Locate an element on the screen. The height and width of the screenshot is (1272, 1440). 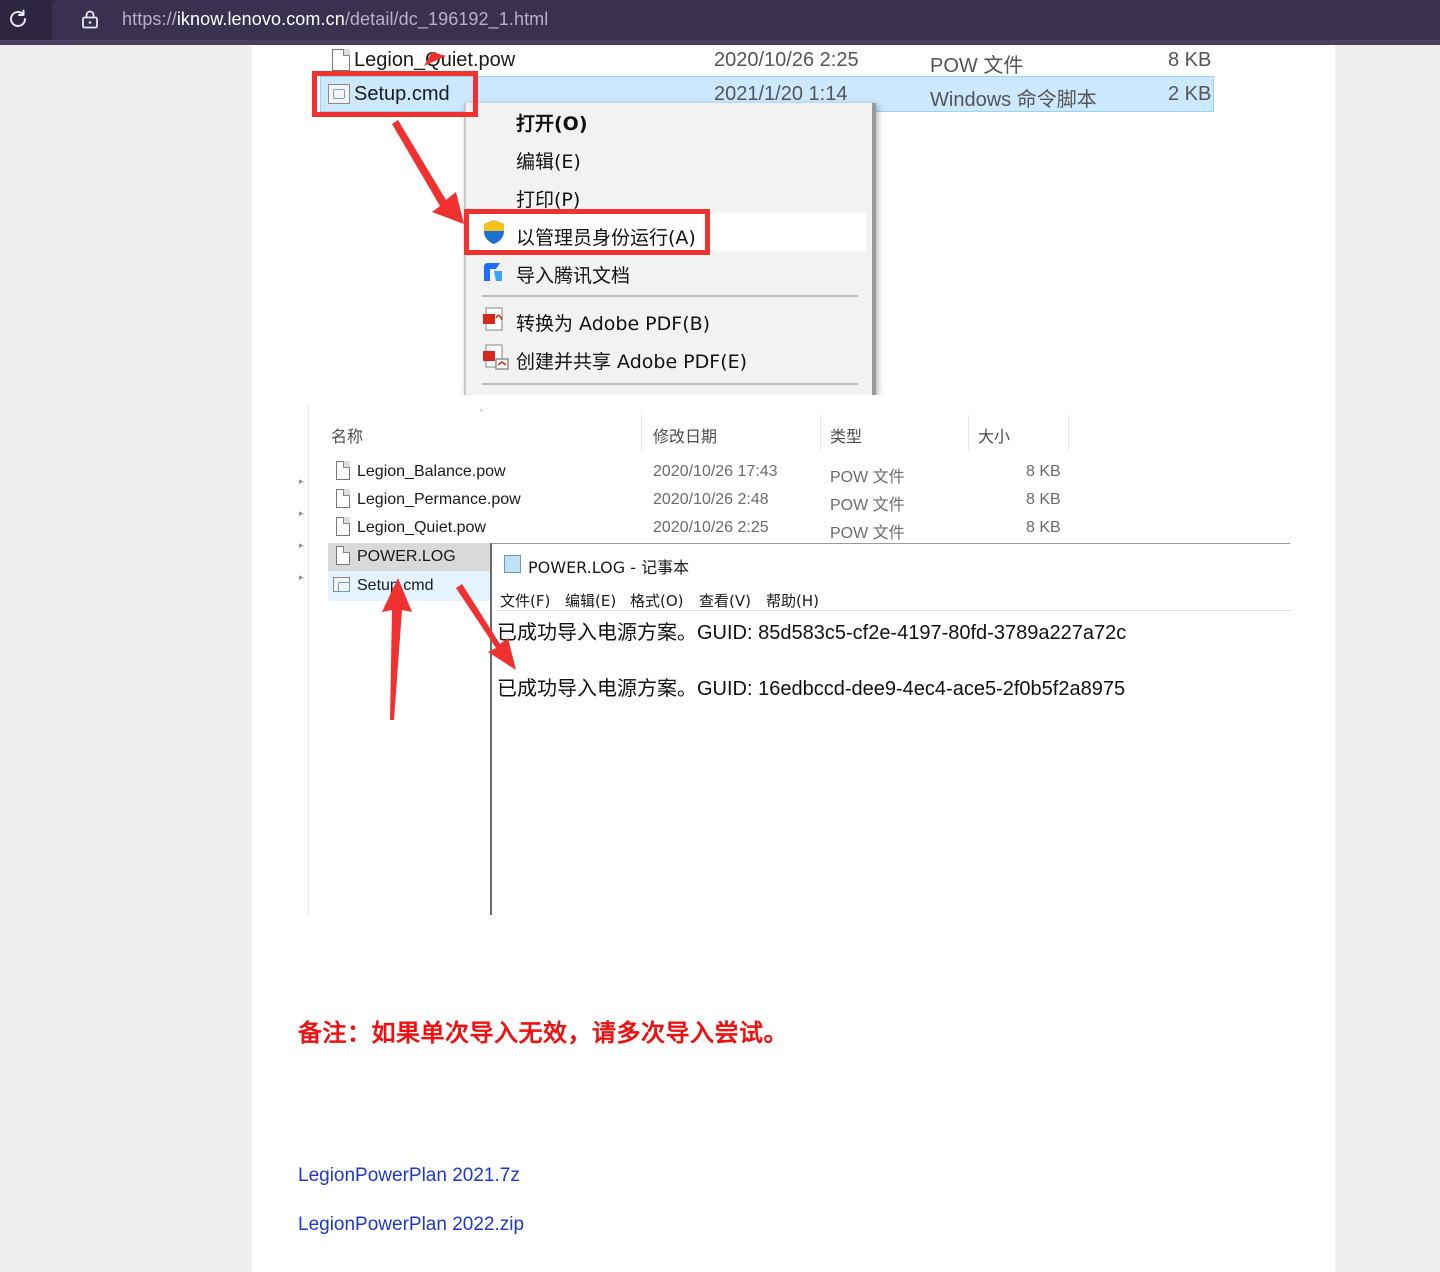
menu-edit: 编辑(E) is located at coordinates (591, 601).